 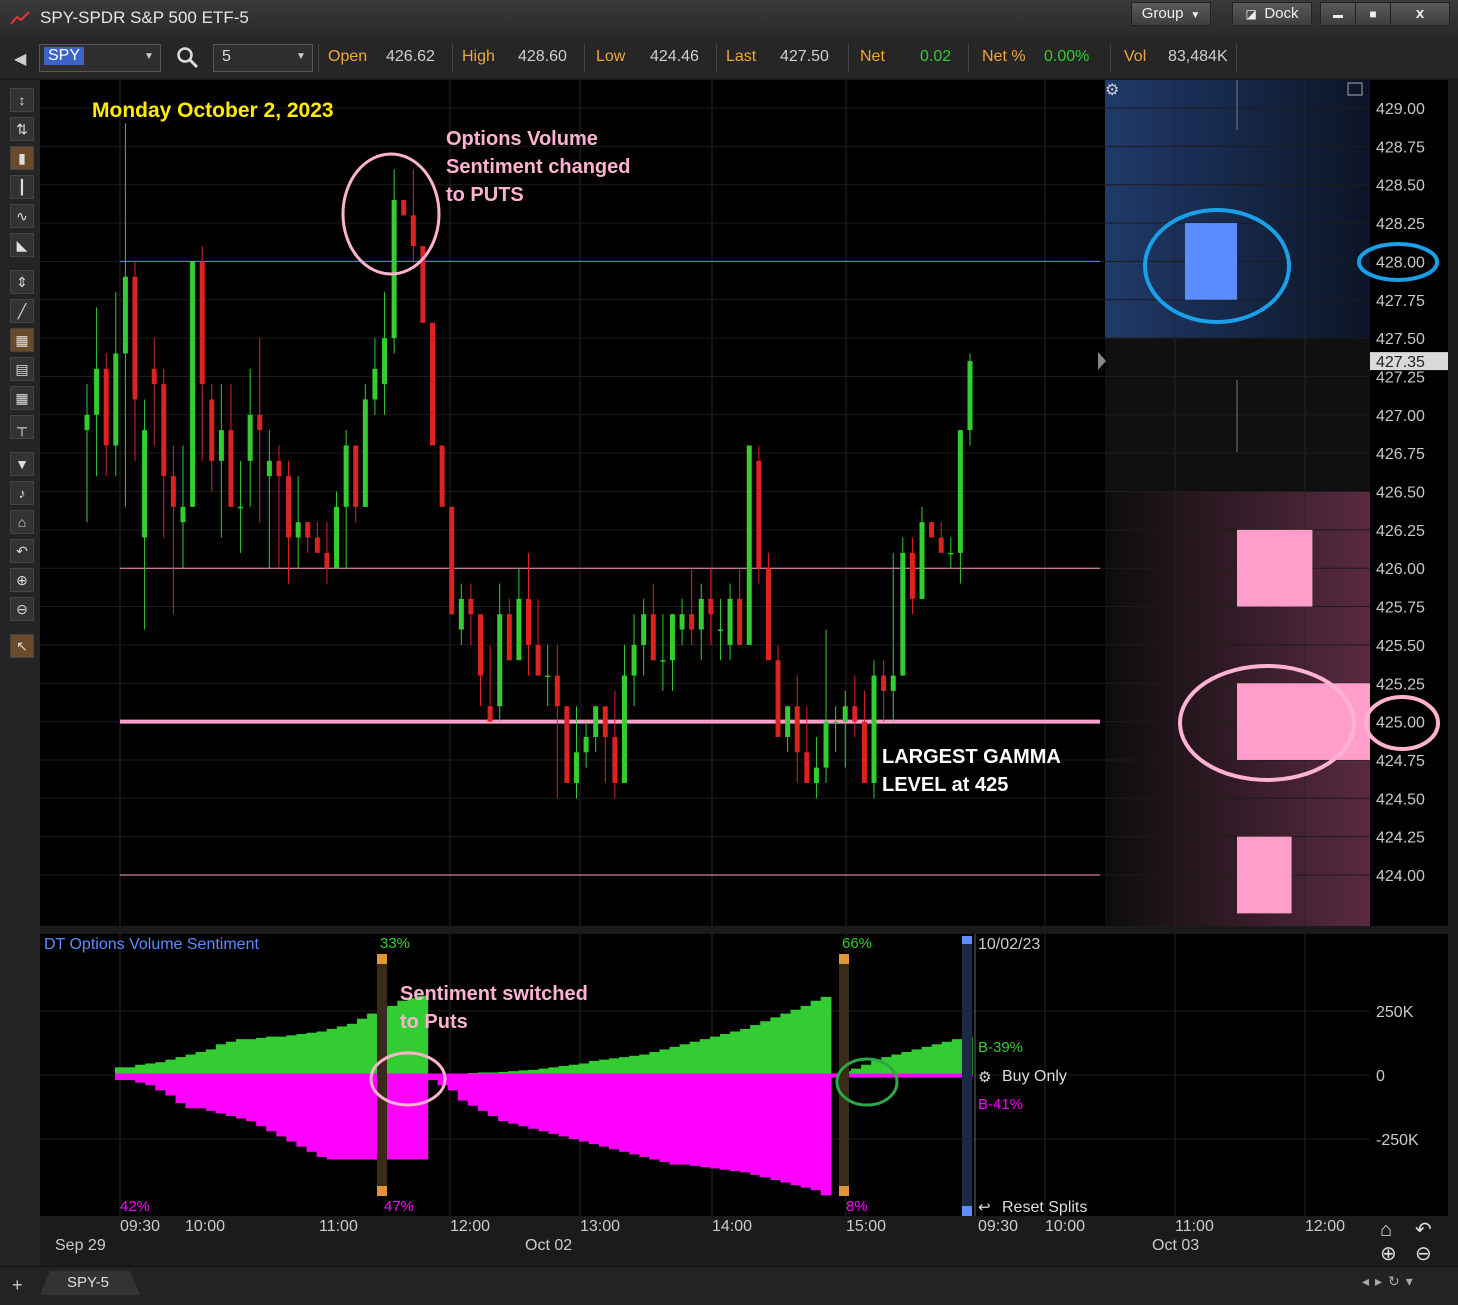 I want to click on add-tab-button: +, so click(x=17, y=1285).